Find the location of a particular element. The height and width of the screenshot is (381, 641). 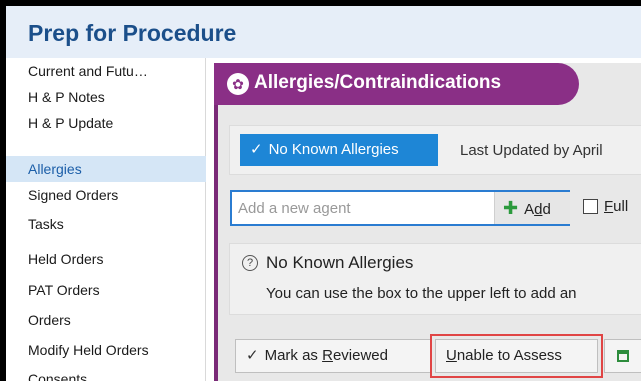

no-known-allergies-button: ✓ No Known Allergies is located at coordinates (339, 150).